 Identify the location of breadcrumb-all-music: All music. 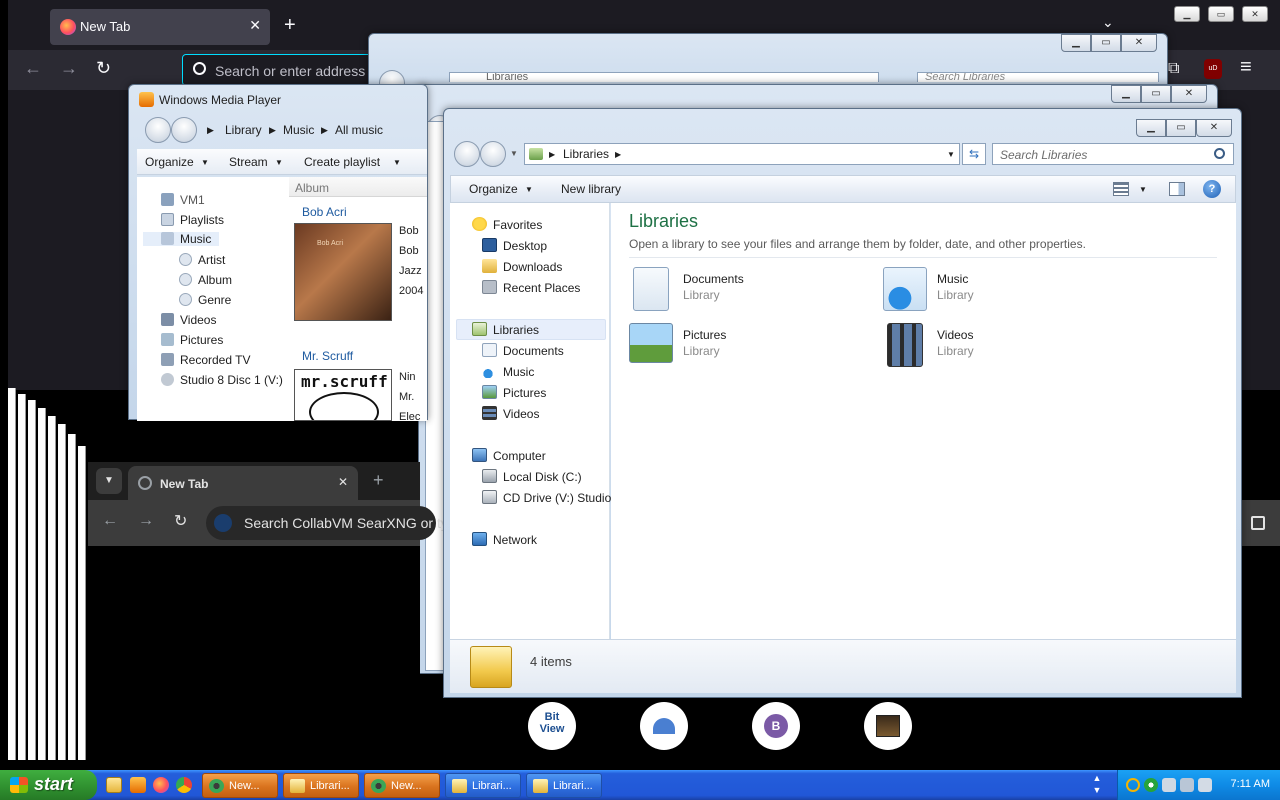
(359, 130).